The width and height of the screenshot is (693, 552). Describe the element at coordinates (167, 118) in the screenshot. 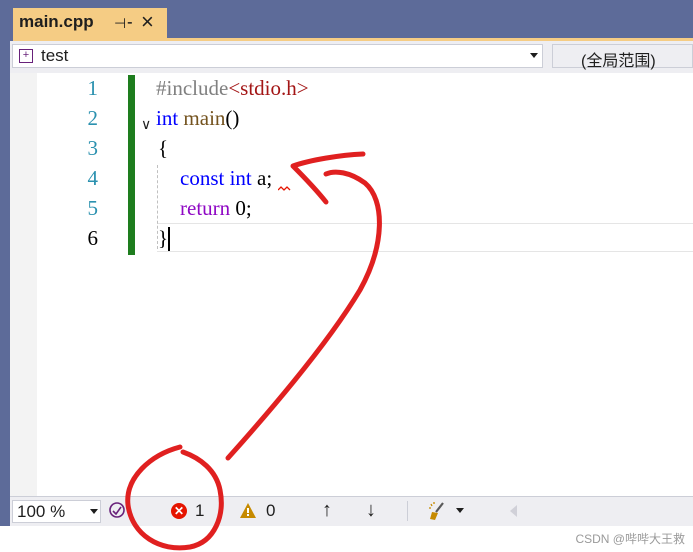

I see `token-type: int` at that location.